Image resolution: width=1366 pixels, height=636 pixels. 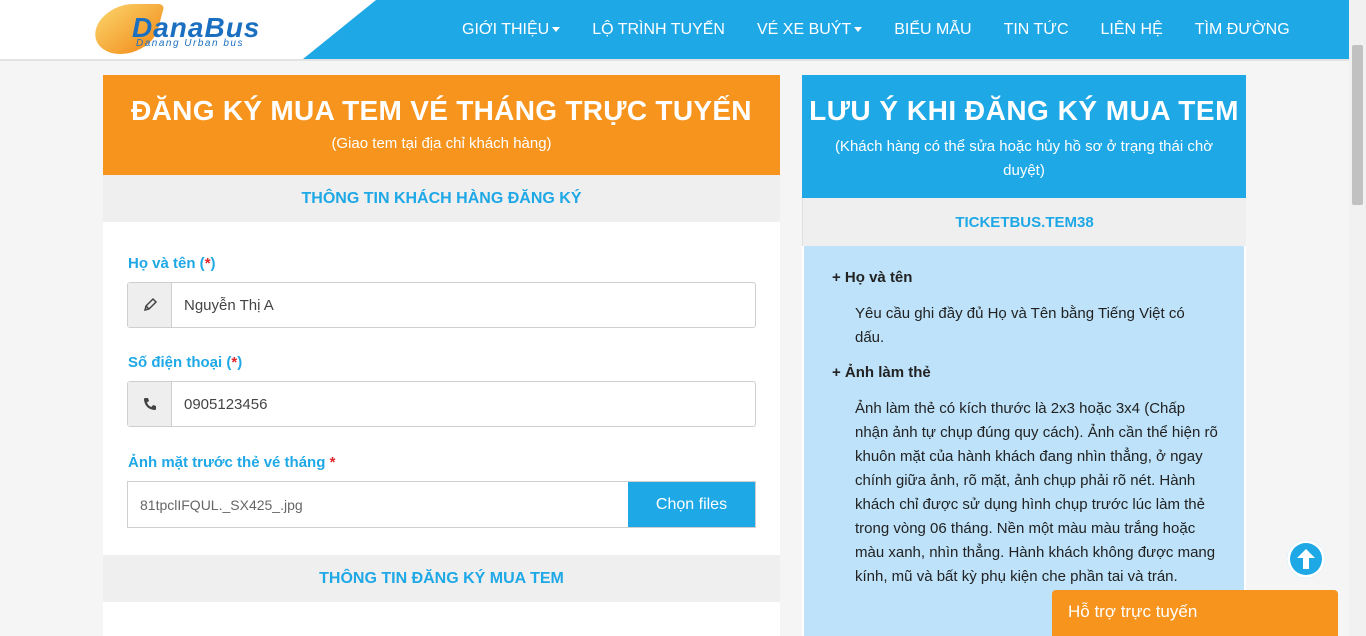 What do you see at coordinates (506, 29) in the screenshot?
I see `nav-label: GIỚI THIỆU` at bounding box center [506, 29].